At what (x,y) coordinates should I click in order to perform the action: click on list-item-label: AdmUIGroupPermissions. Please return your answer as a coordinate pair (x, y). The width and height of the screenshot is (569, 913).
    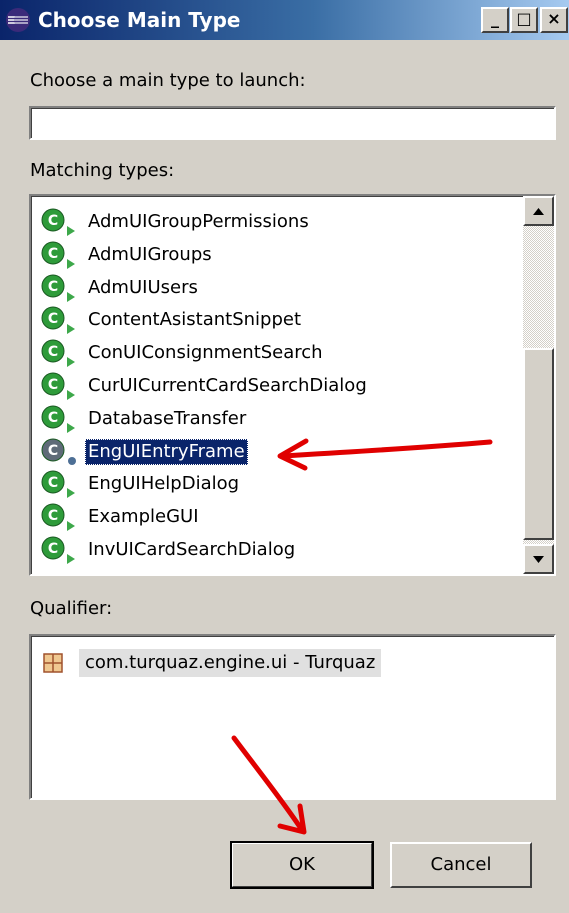
    Looking at the image, I should click on (198, 221).